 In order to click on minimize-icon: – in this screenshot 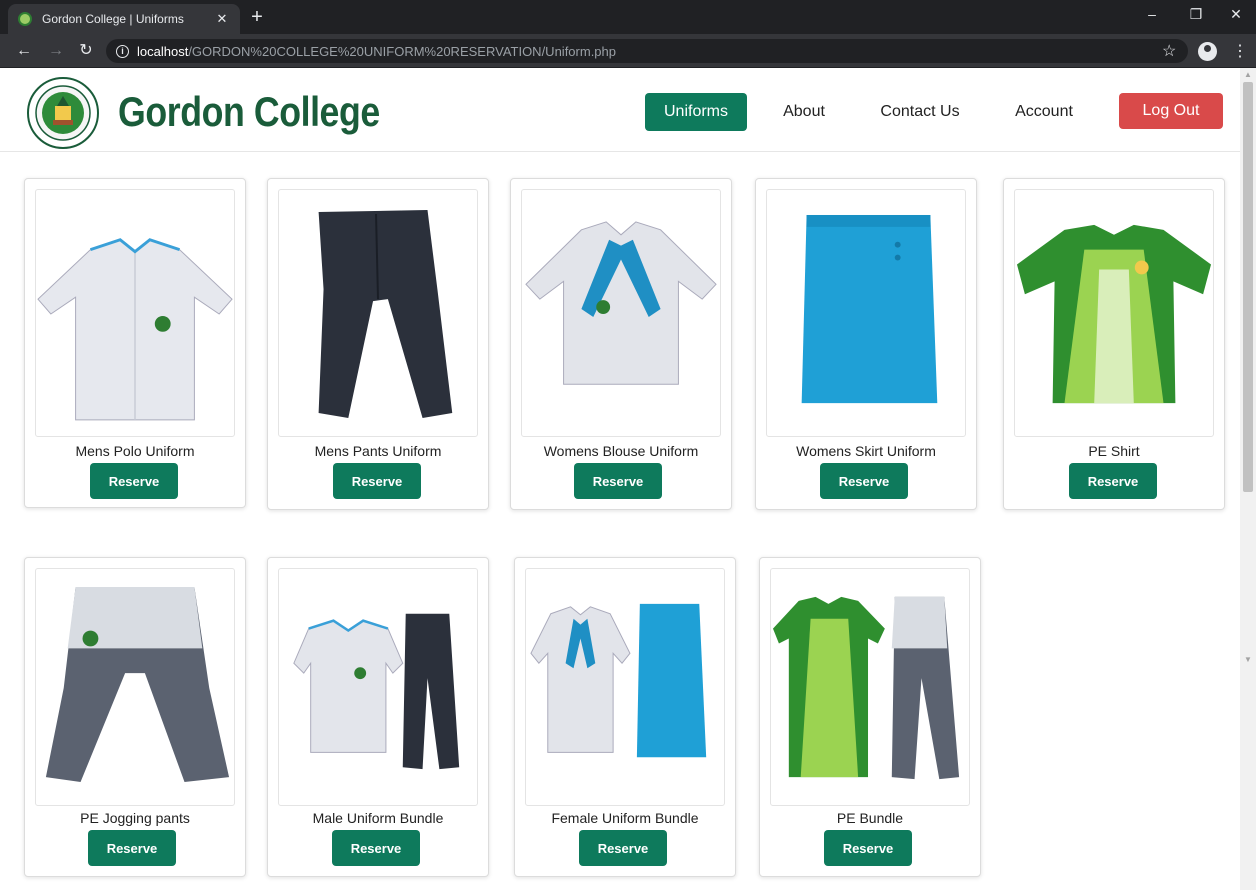, I will do `click(1152, 14)`.